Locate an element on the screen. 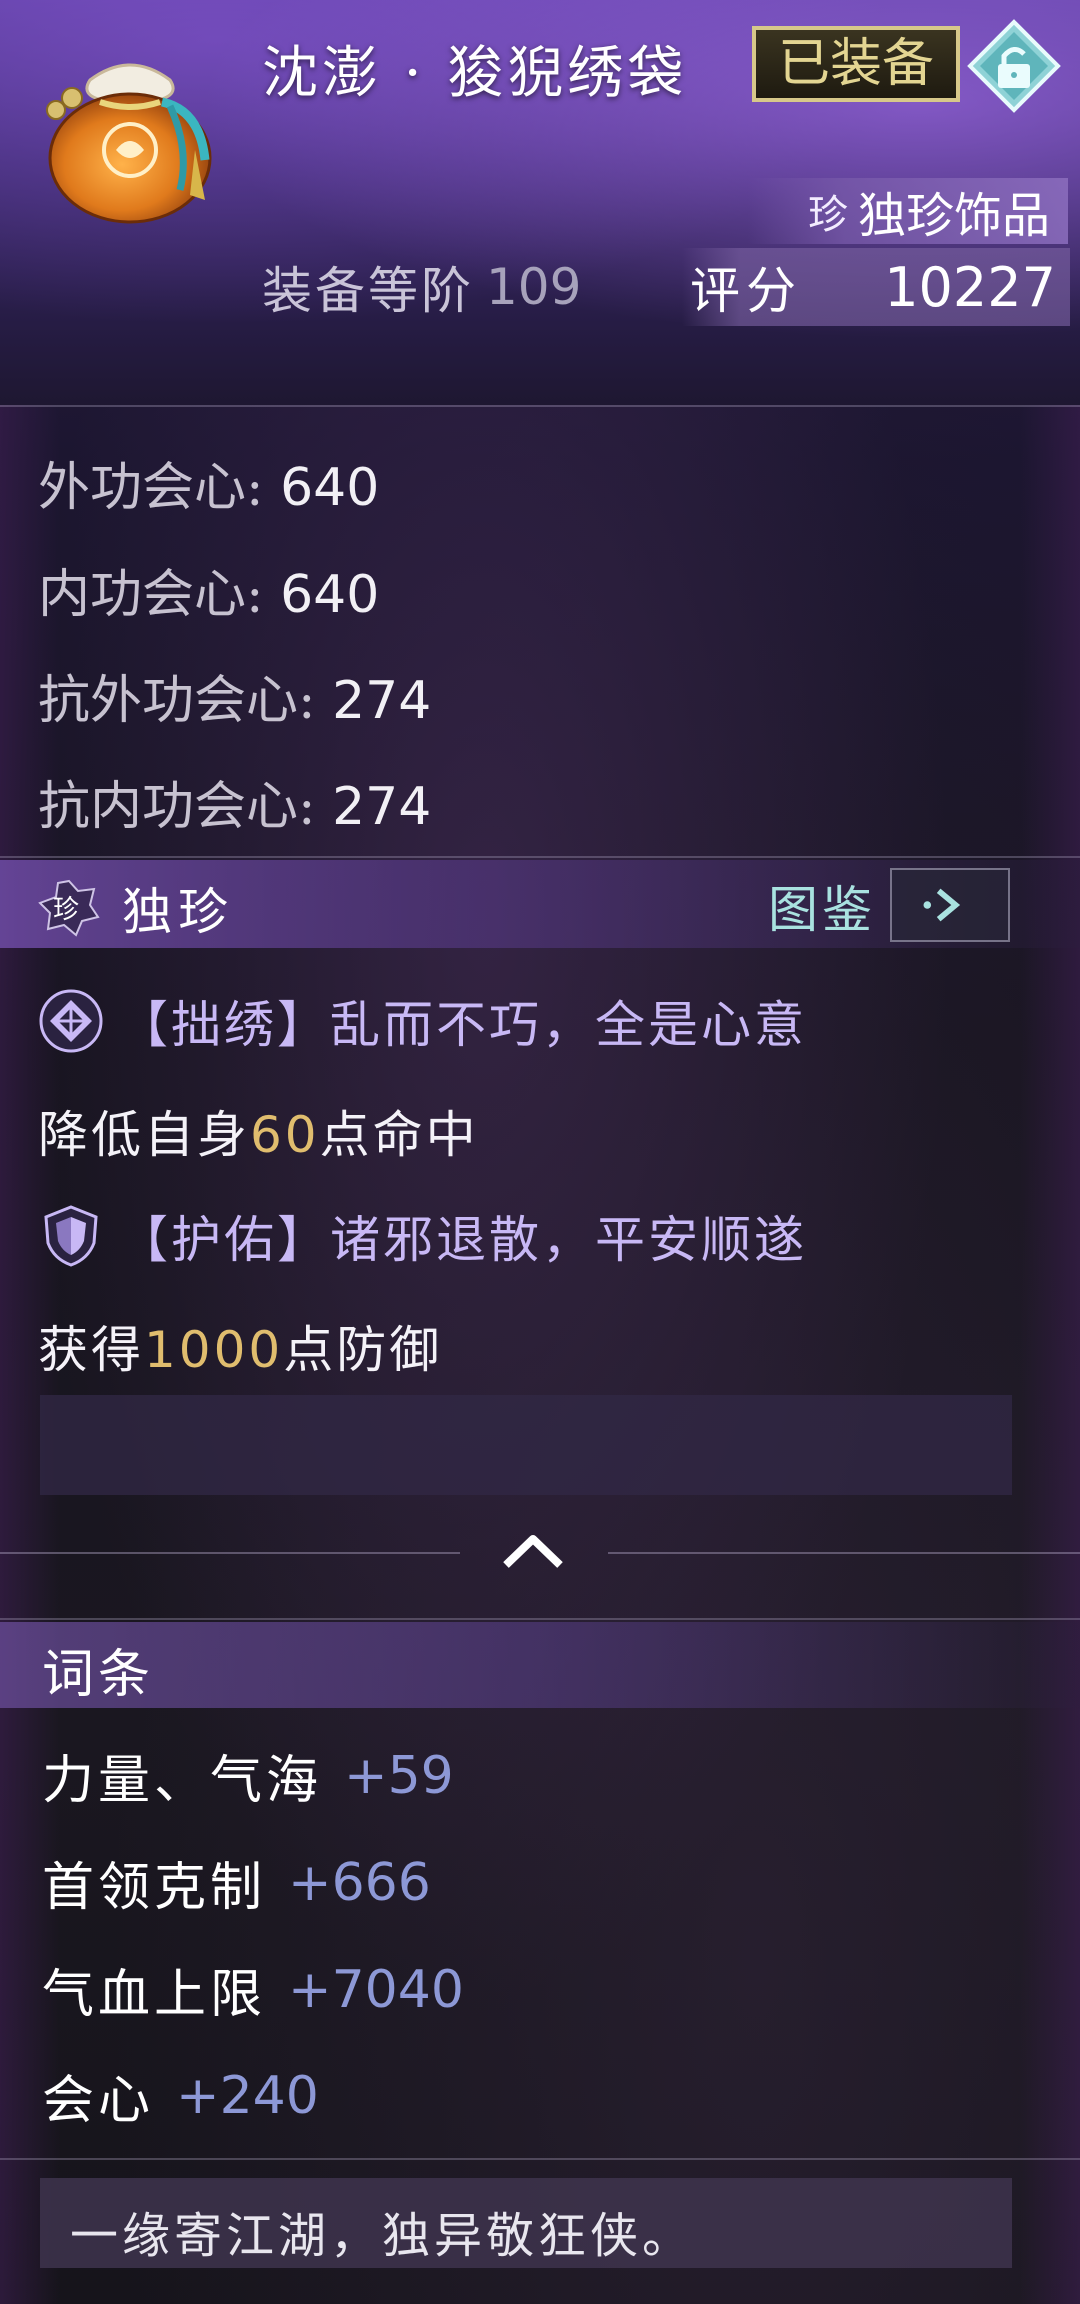 The image size is (1080, 2304). unique-gem-icon: 珍 is located at coordinates (69, 908).